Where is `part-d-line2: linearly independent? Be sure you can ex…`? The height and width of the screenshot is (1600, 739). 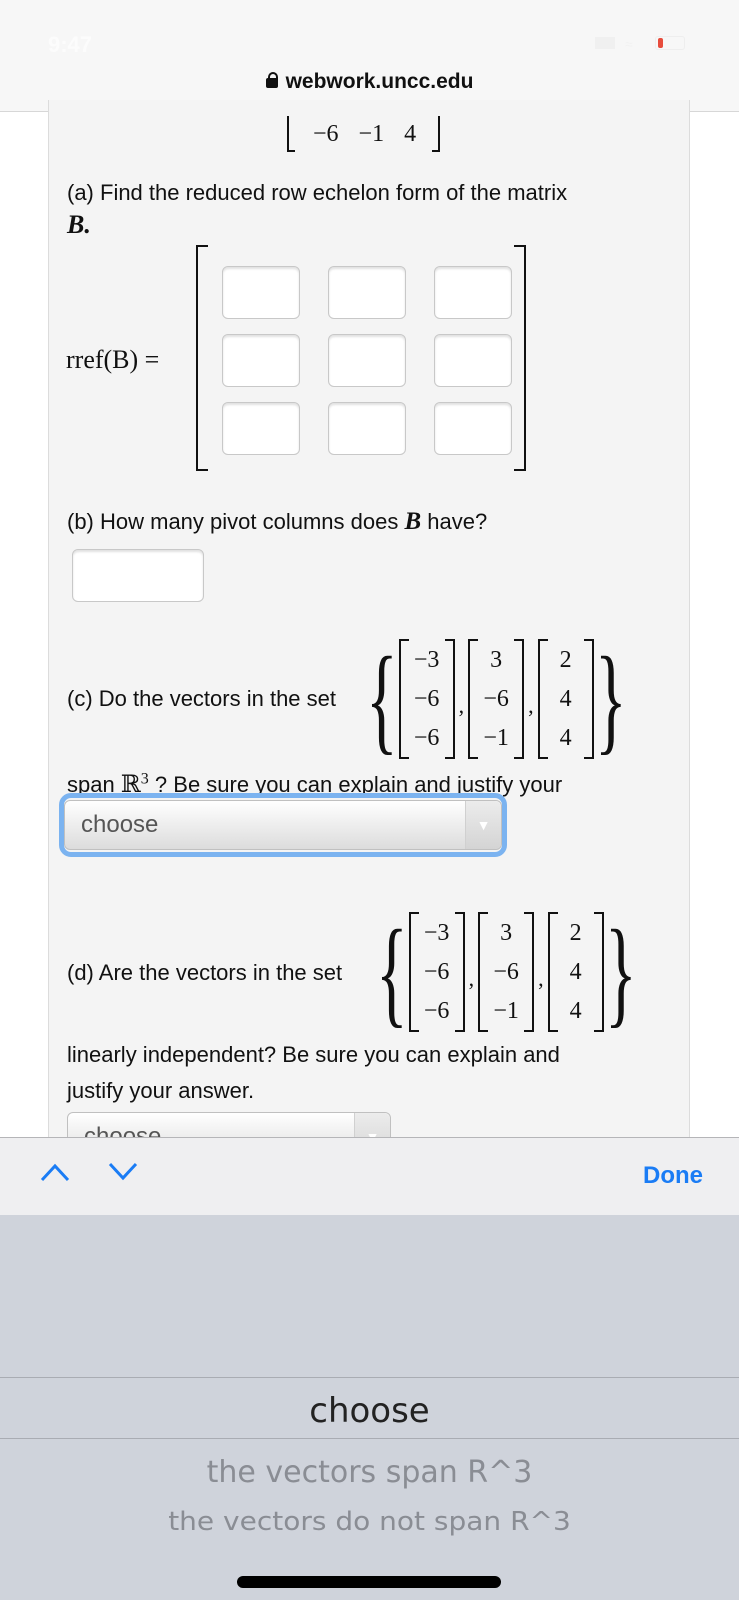
part-d-line2: linearly independent? Be sure you can ex… is located at coordinates (313, 1054).